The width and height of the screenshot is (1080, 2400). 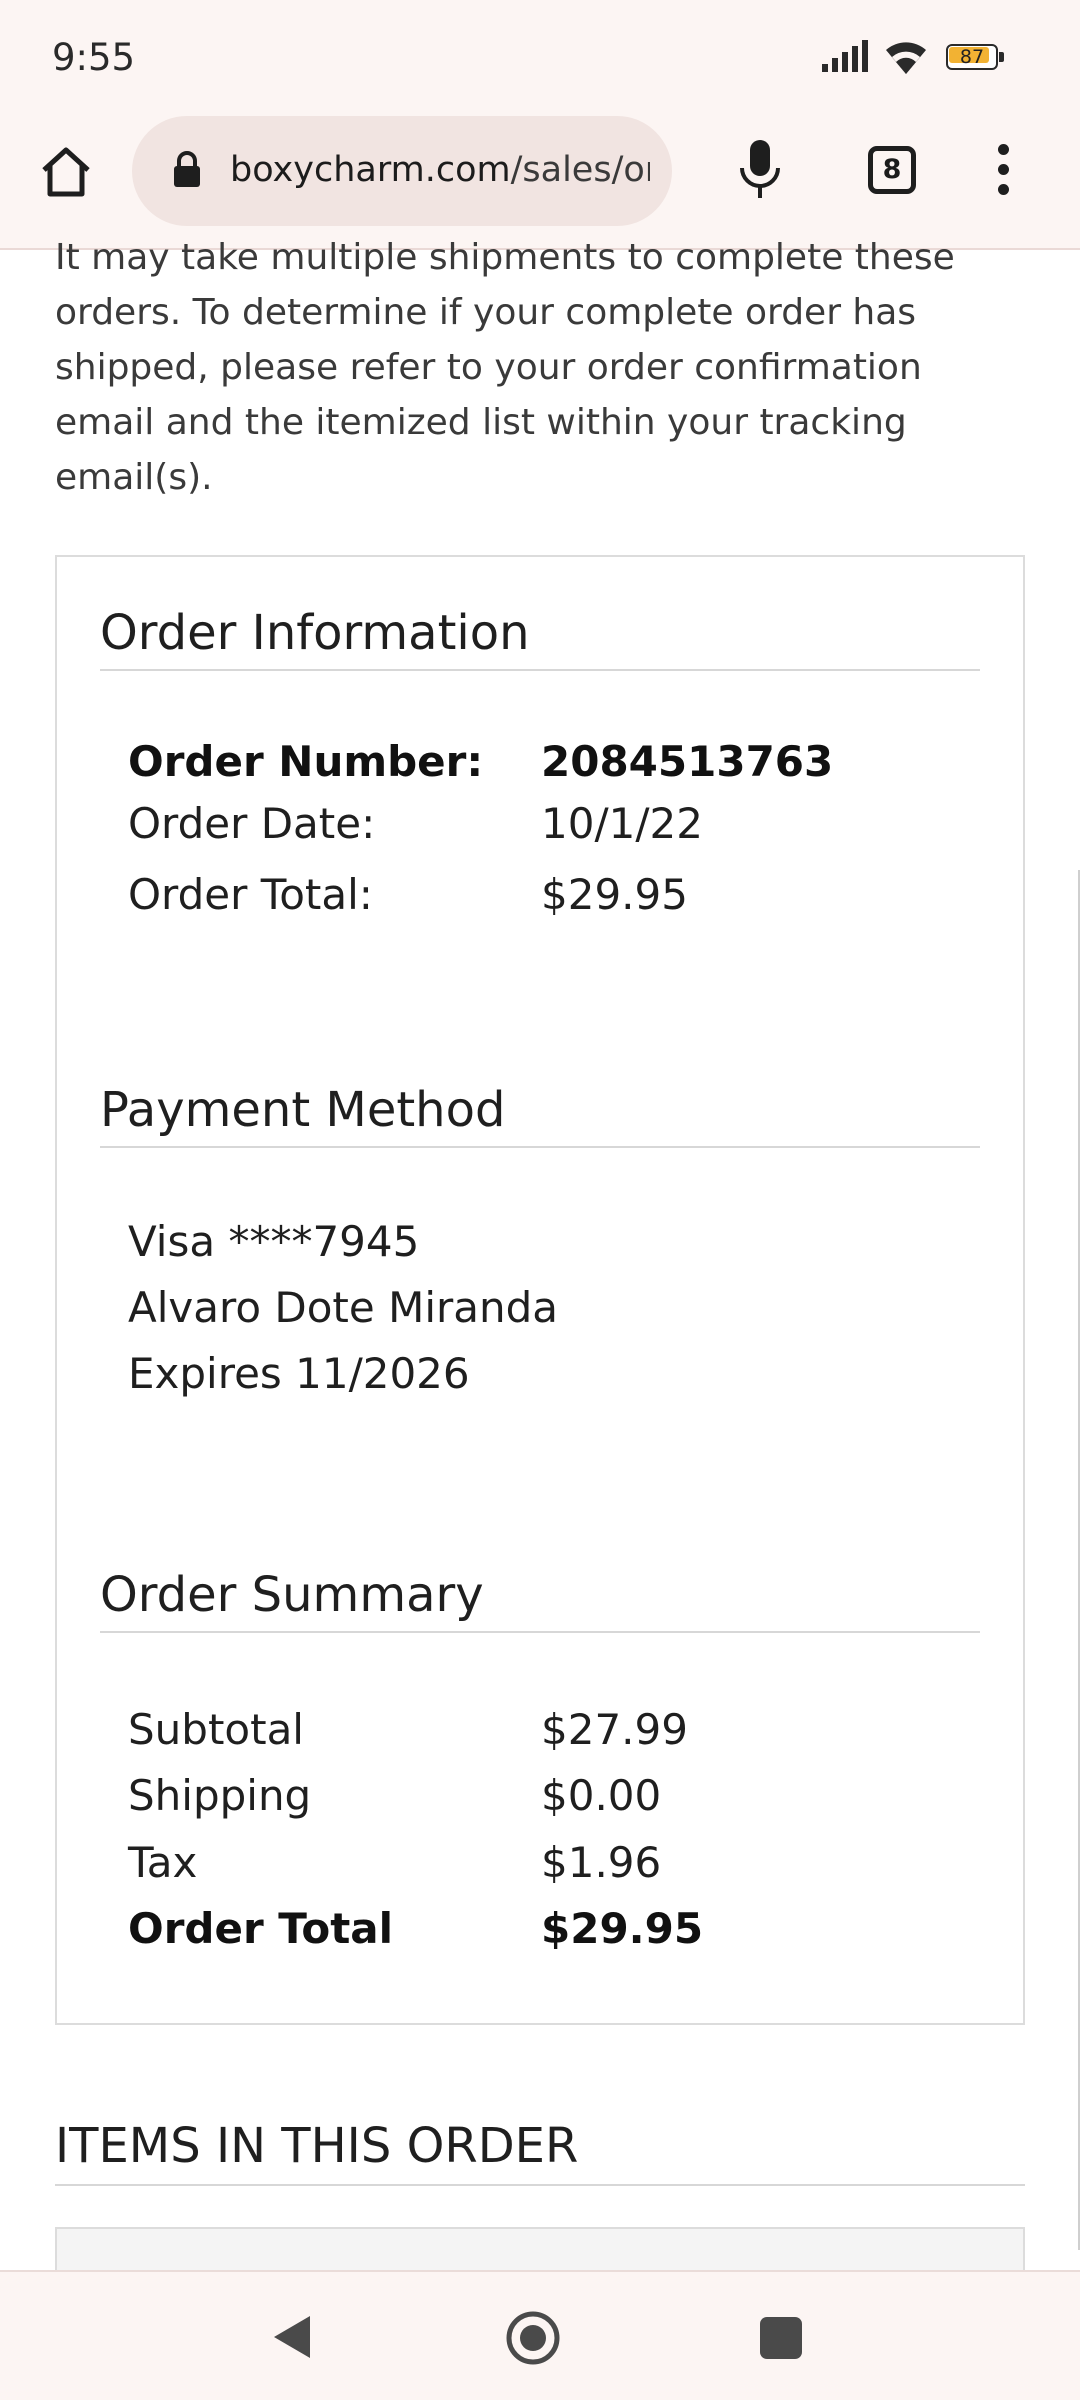 I want to click on system-nav-bar, so click(x=540, y=2335).